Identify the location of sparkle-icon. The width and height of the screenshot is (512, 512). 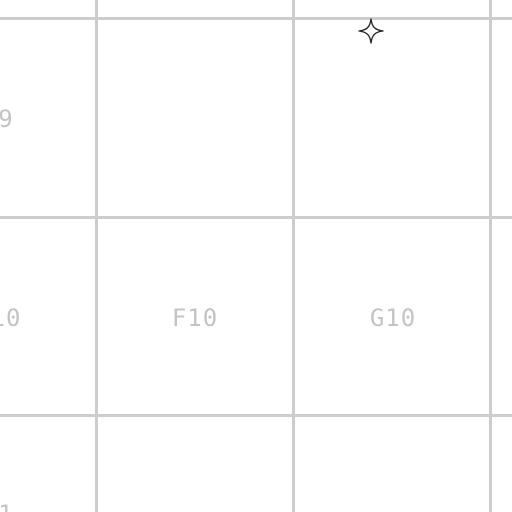
(371, 31).